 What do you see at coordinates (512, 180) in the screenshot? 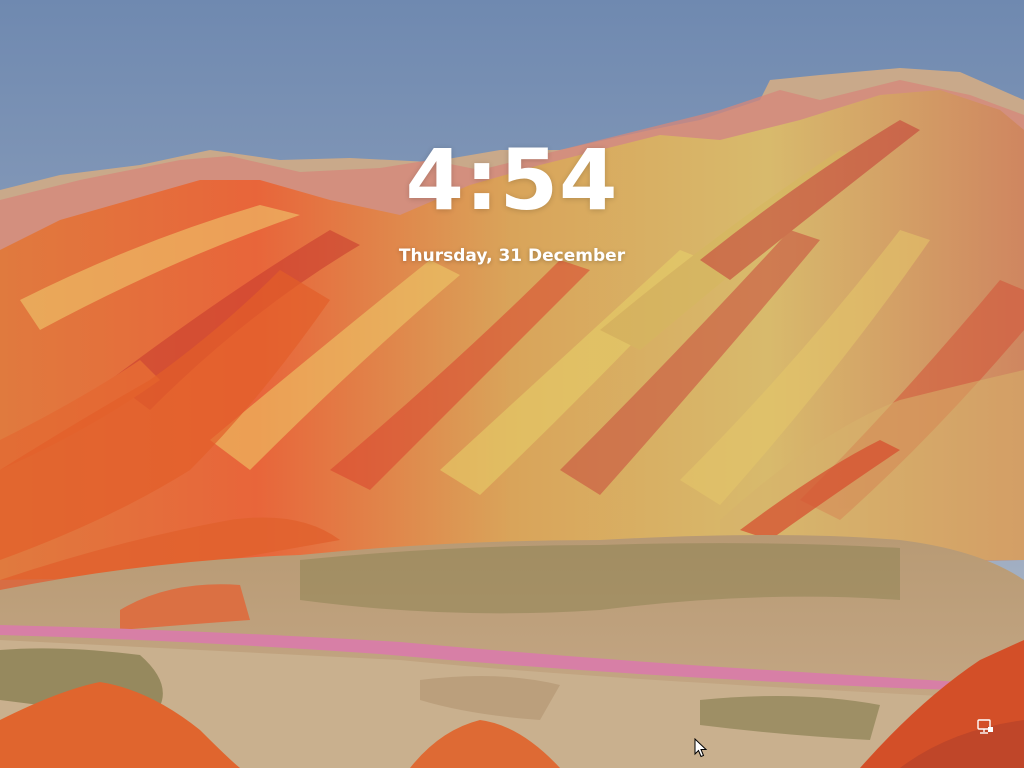
I see `lock-screen-clock: 4:54` at bounding box center [512, 180].